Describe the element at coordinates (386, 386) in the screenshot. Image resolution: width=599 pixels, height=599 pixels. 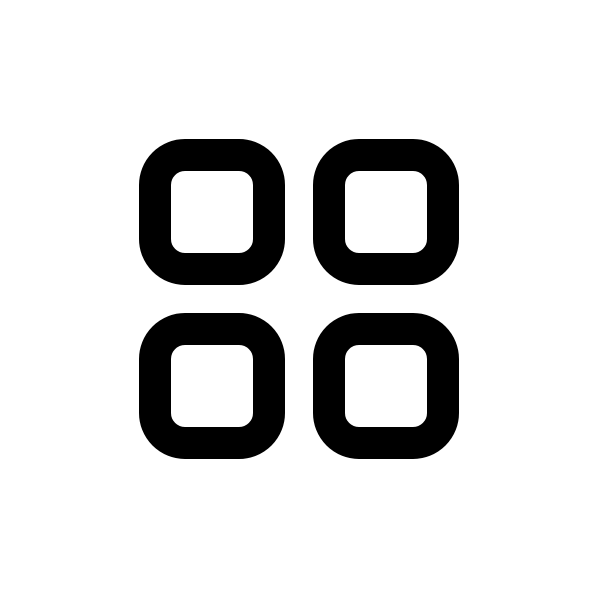
I see `grid-tile-bottom-right` at that location.